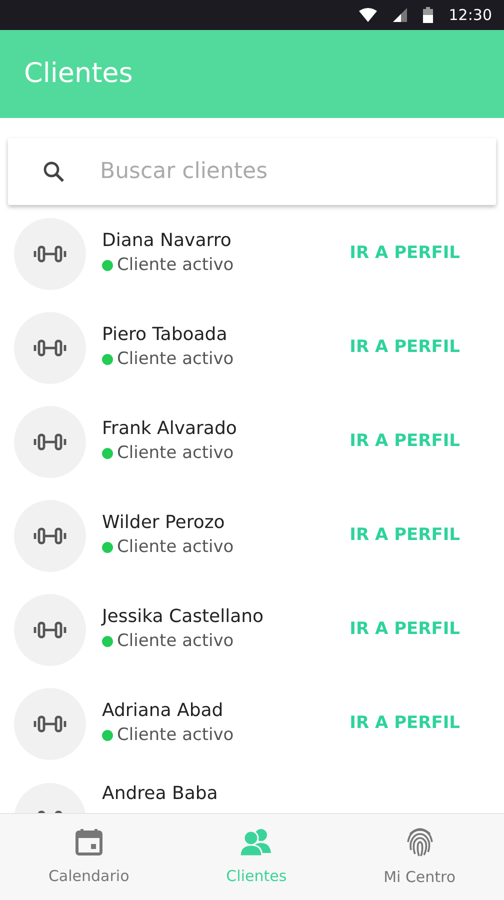 The height and width of the screenshot is (900, 504). What do you see at coordinates (164, 523) in the screenshot?
I see `client-name: Wilder Perozo` at bounding box center [164, 523].